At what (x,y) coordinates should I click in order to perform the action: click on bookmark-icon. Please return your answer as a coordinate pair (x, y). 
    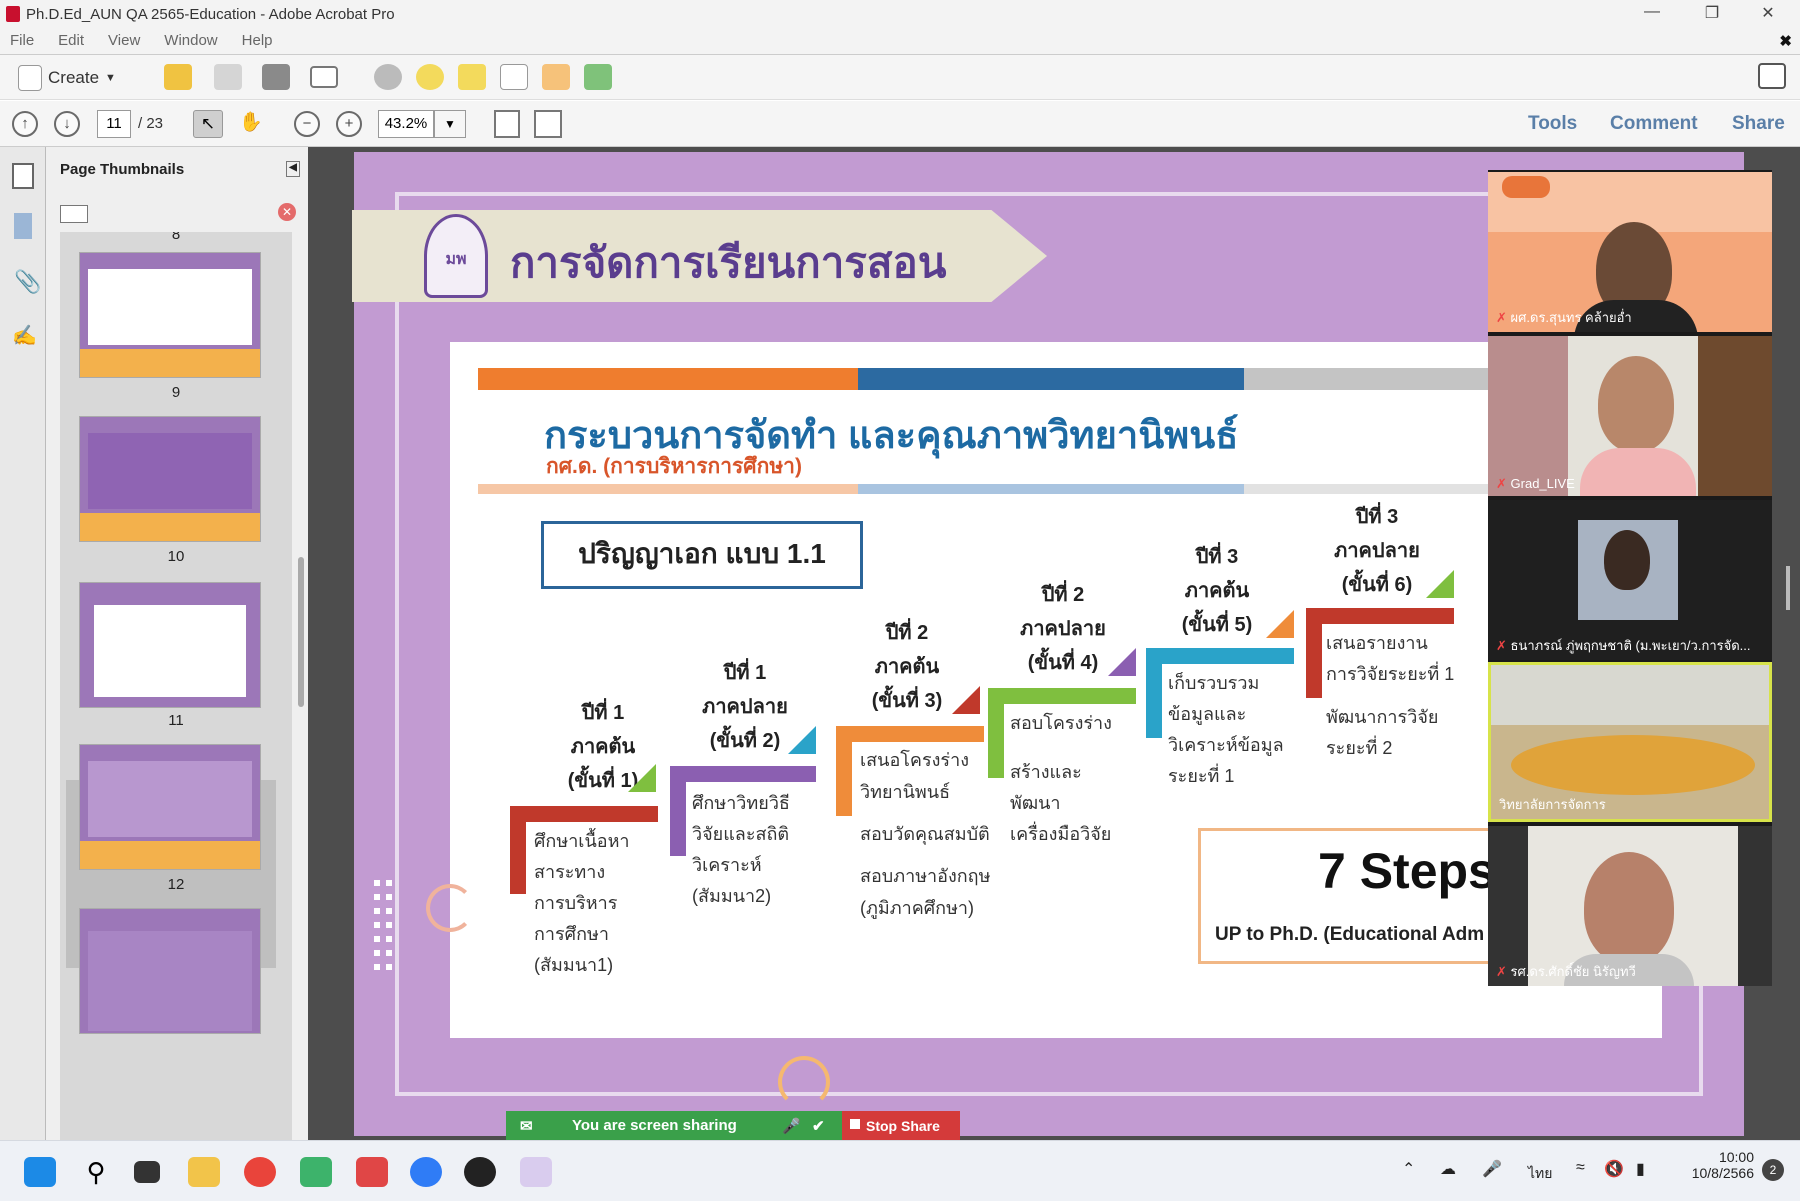
    Looking at the image, I should click on (23, 226).